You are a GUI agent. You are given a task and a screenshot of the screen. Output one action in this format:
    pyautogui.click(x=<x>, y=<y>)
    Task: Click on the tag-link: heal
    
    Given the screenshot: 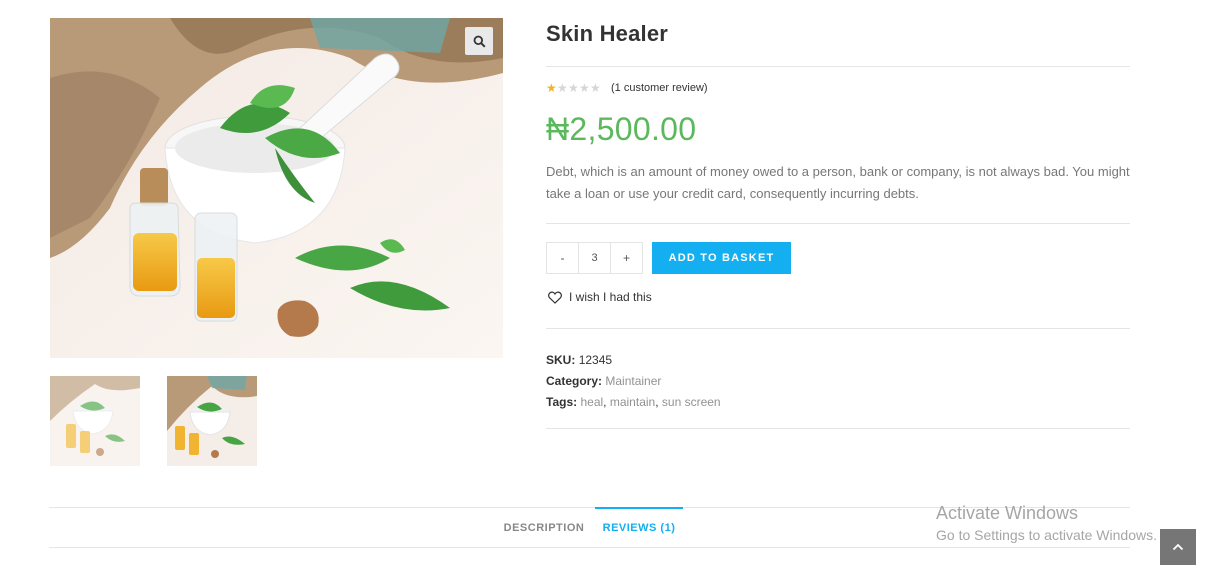 What is the action you would take?
    pyautogui.click(x=591, y=402)
    